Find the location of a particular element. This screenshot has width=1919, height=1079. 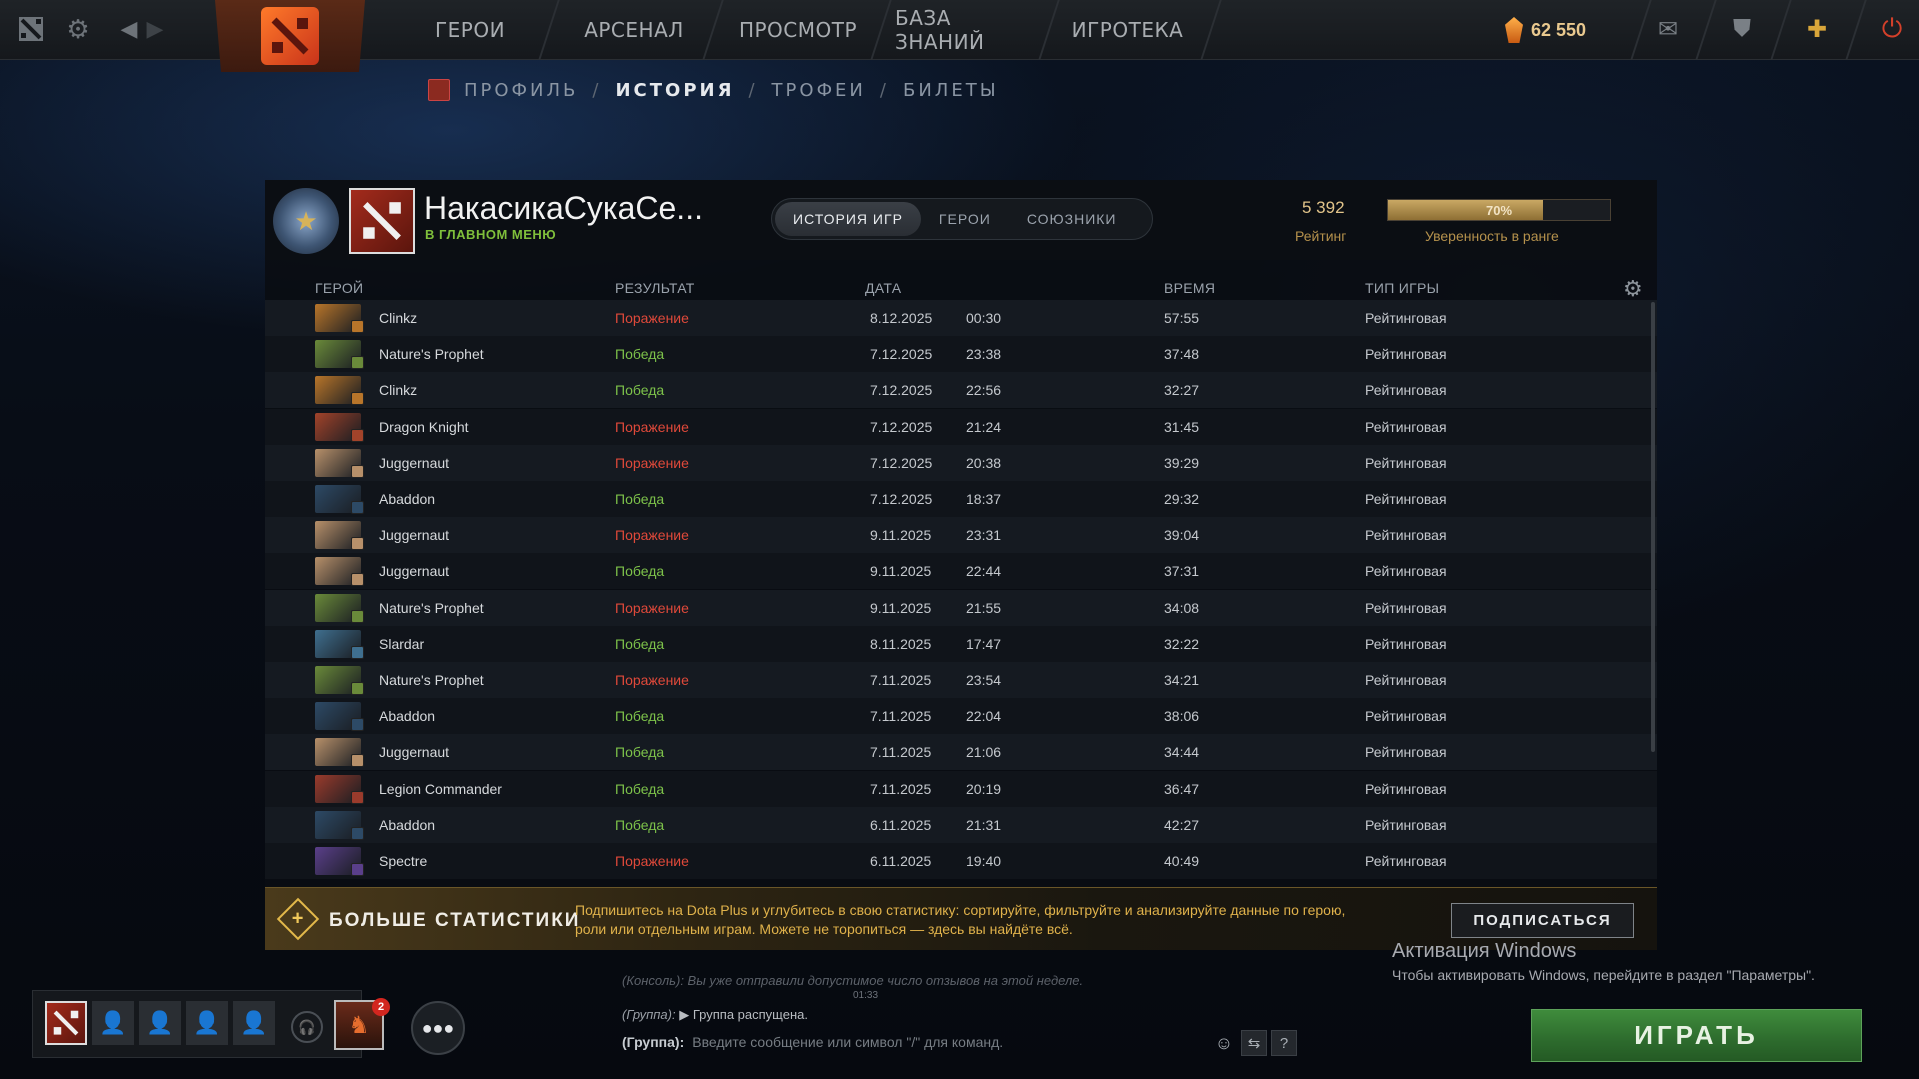

col-date-header: ДАТА is located at coordinates (883, 288).